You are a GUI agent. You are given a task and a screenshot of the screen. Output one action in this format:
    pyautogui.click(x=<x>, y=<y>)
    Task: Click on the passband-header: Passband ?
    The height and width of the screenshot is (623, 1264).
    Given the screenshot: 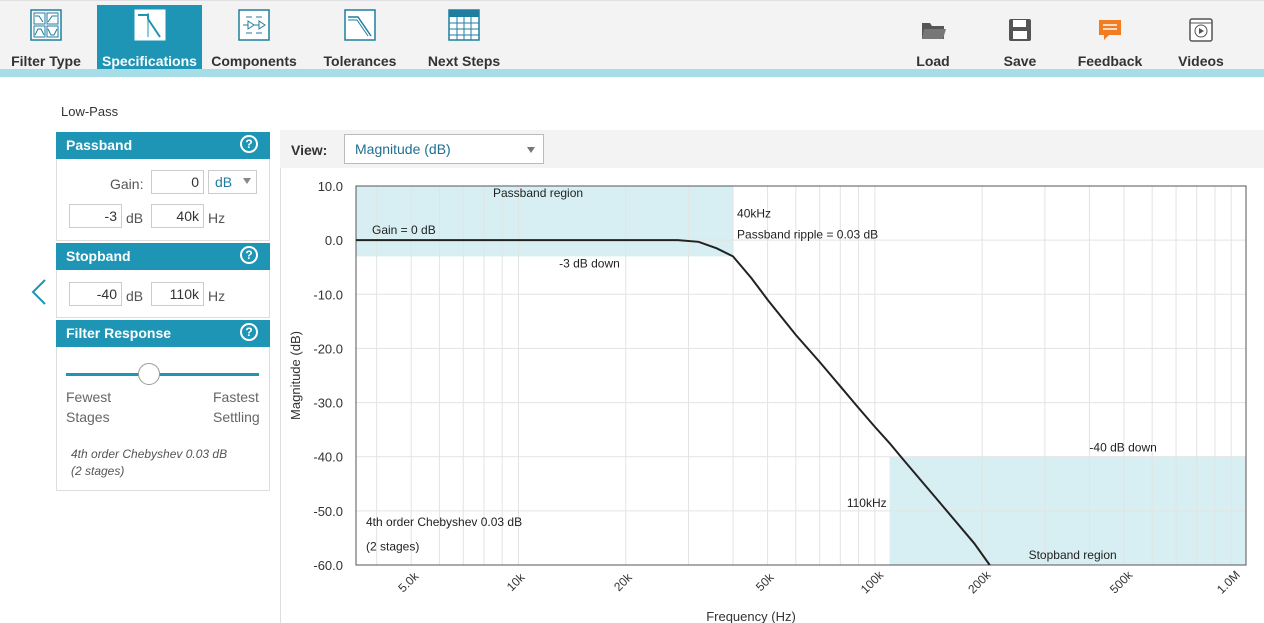 What is the action you would take?
    pyautogui.click(x=163, y=145)
    